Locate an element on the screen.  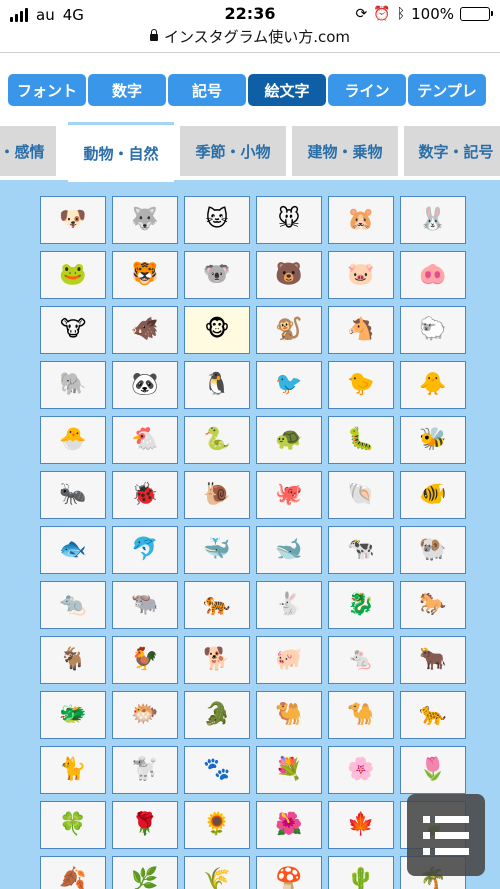
emoji-cell: 🐪 is located at coordinates (361, 715).